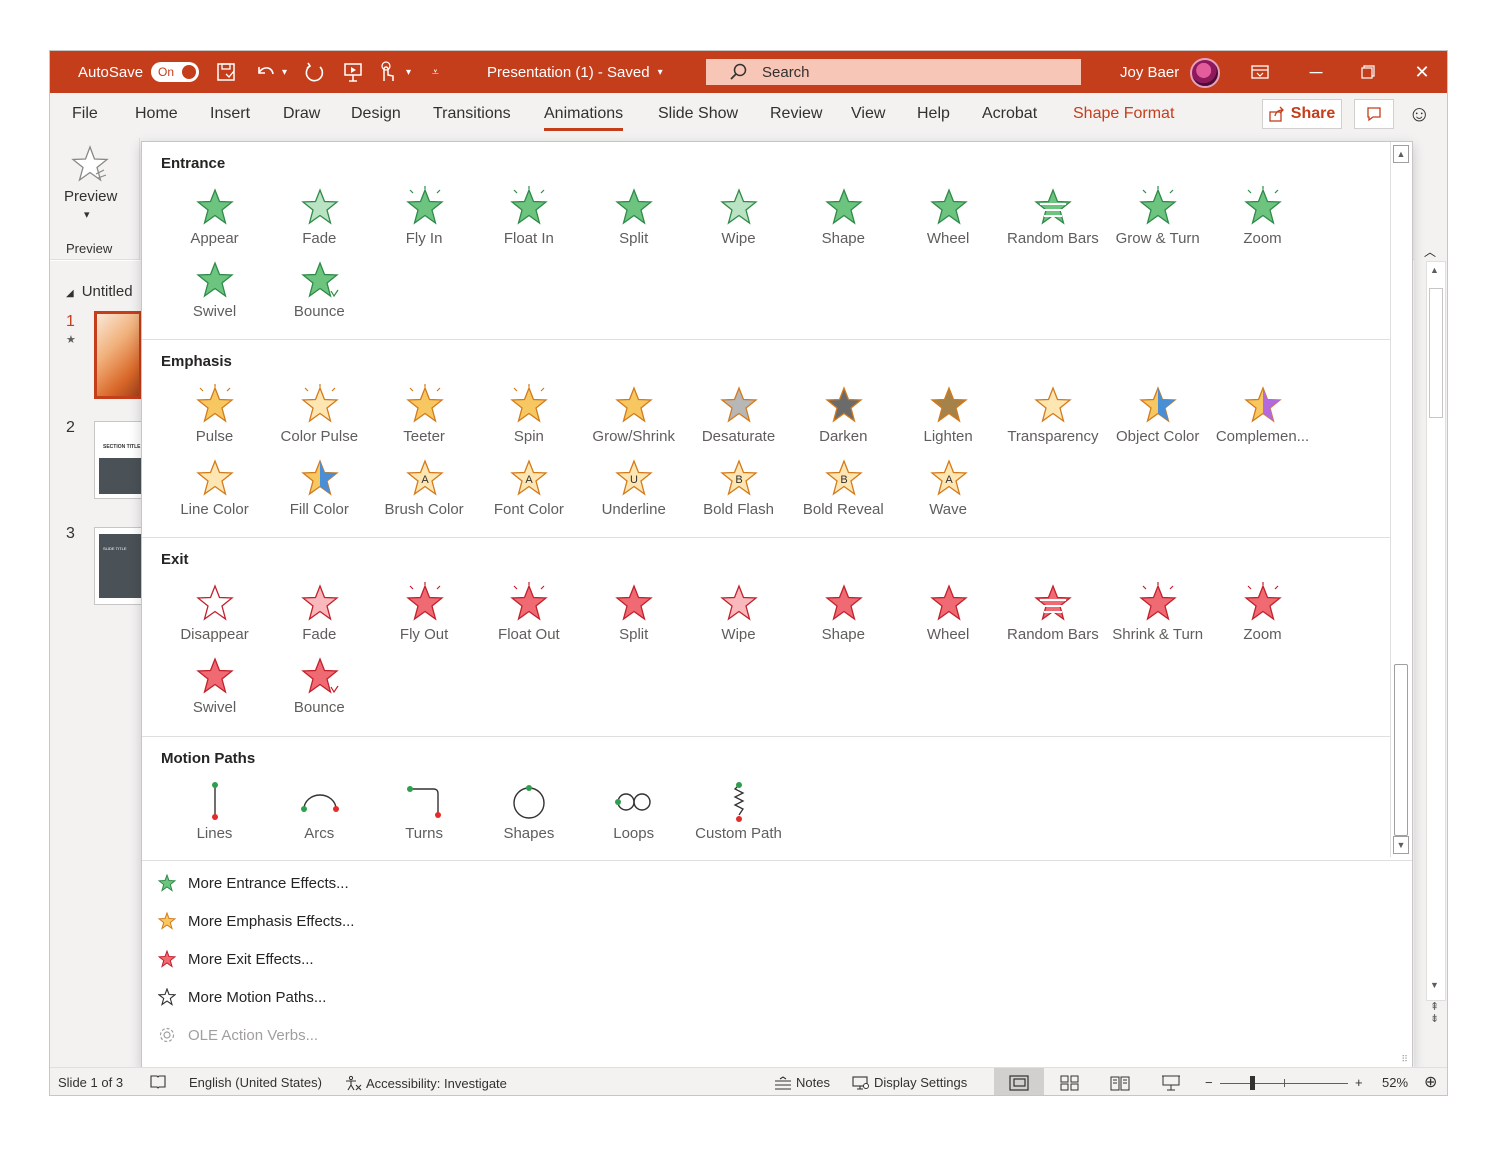 Image resolution: width=1500 pixels, height=1152 pixels. Describe the element at coordinates (584, 118) in the screenshot. I see `tab-animations: Animations` at that location.